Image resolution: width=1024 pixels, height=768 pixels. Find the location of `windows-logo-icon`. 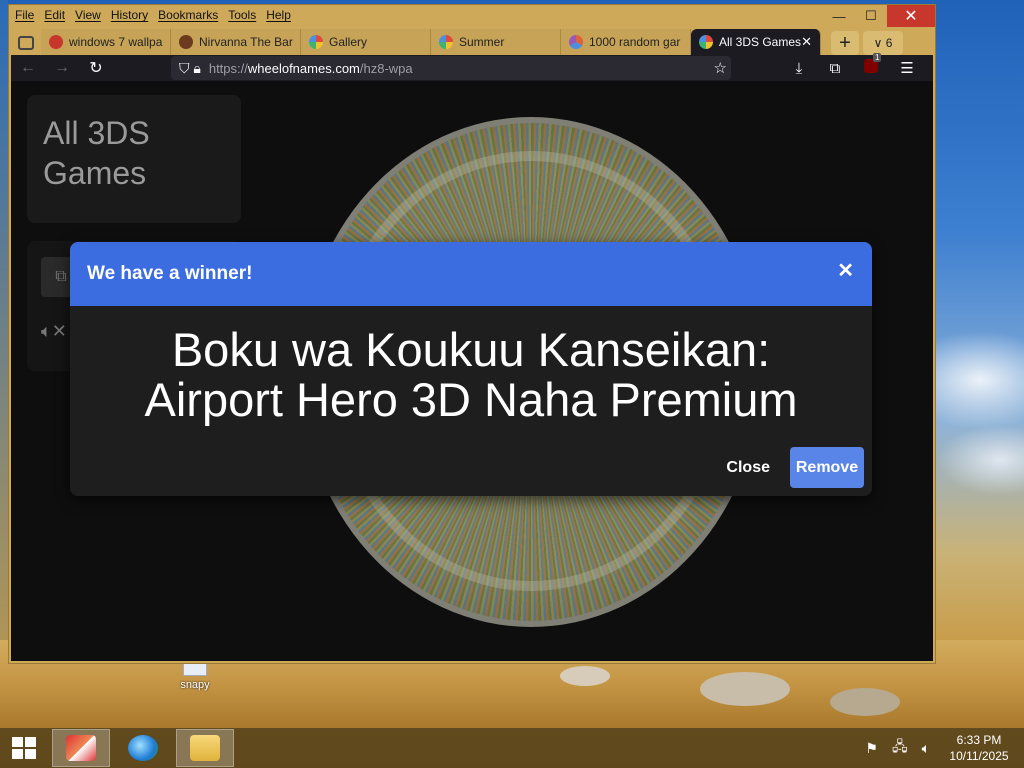

windows-logo-icon is located at coordinates (24, 748).